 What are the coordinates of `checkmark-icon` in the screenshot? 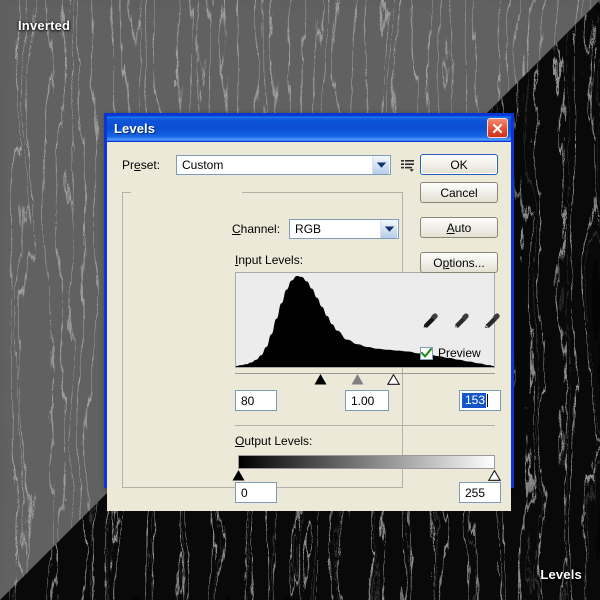 It's located at (426, 353).